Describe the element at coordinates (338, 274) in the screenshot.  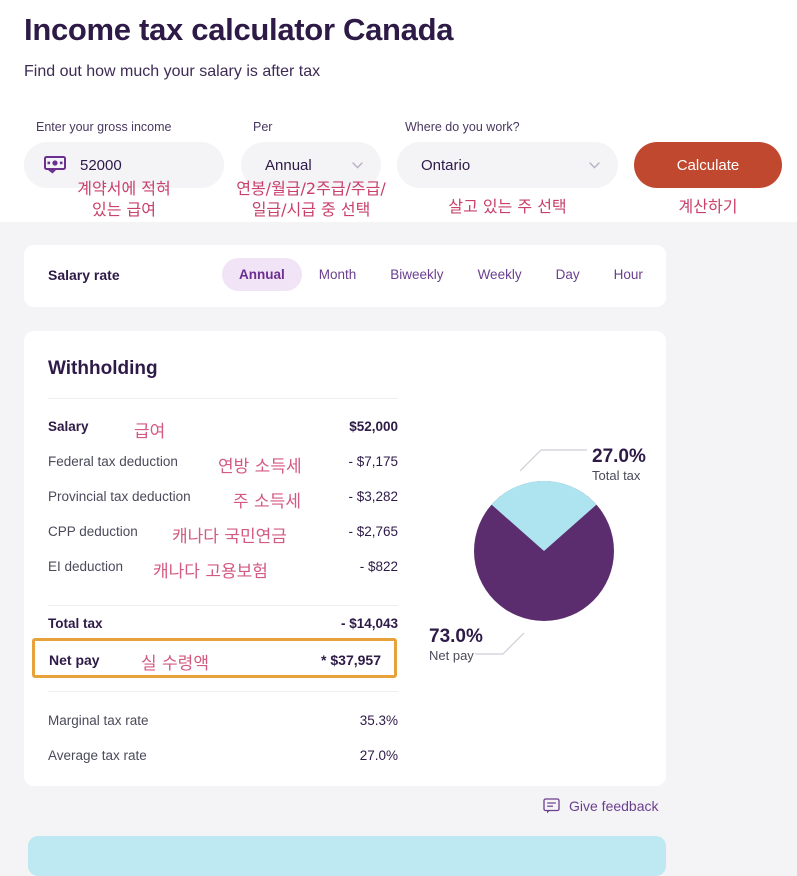
I see `tab-month: Month` at that location.